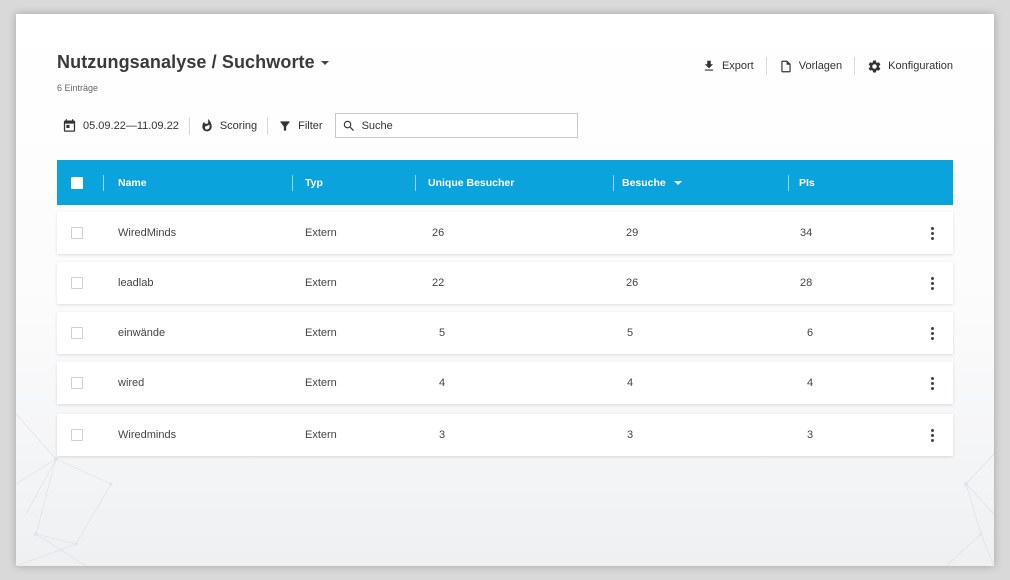 The height and width of the screenshot is (580, 1010). What do you see at coordinates (632, 233) in the screenshot?
I see `cell-visits: 29` at bounding box center [632, 233].